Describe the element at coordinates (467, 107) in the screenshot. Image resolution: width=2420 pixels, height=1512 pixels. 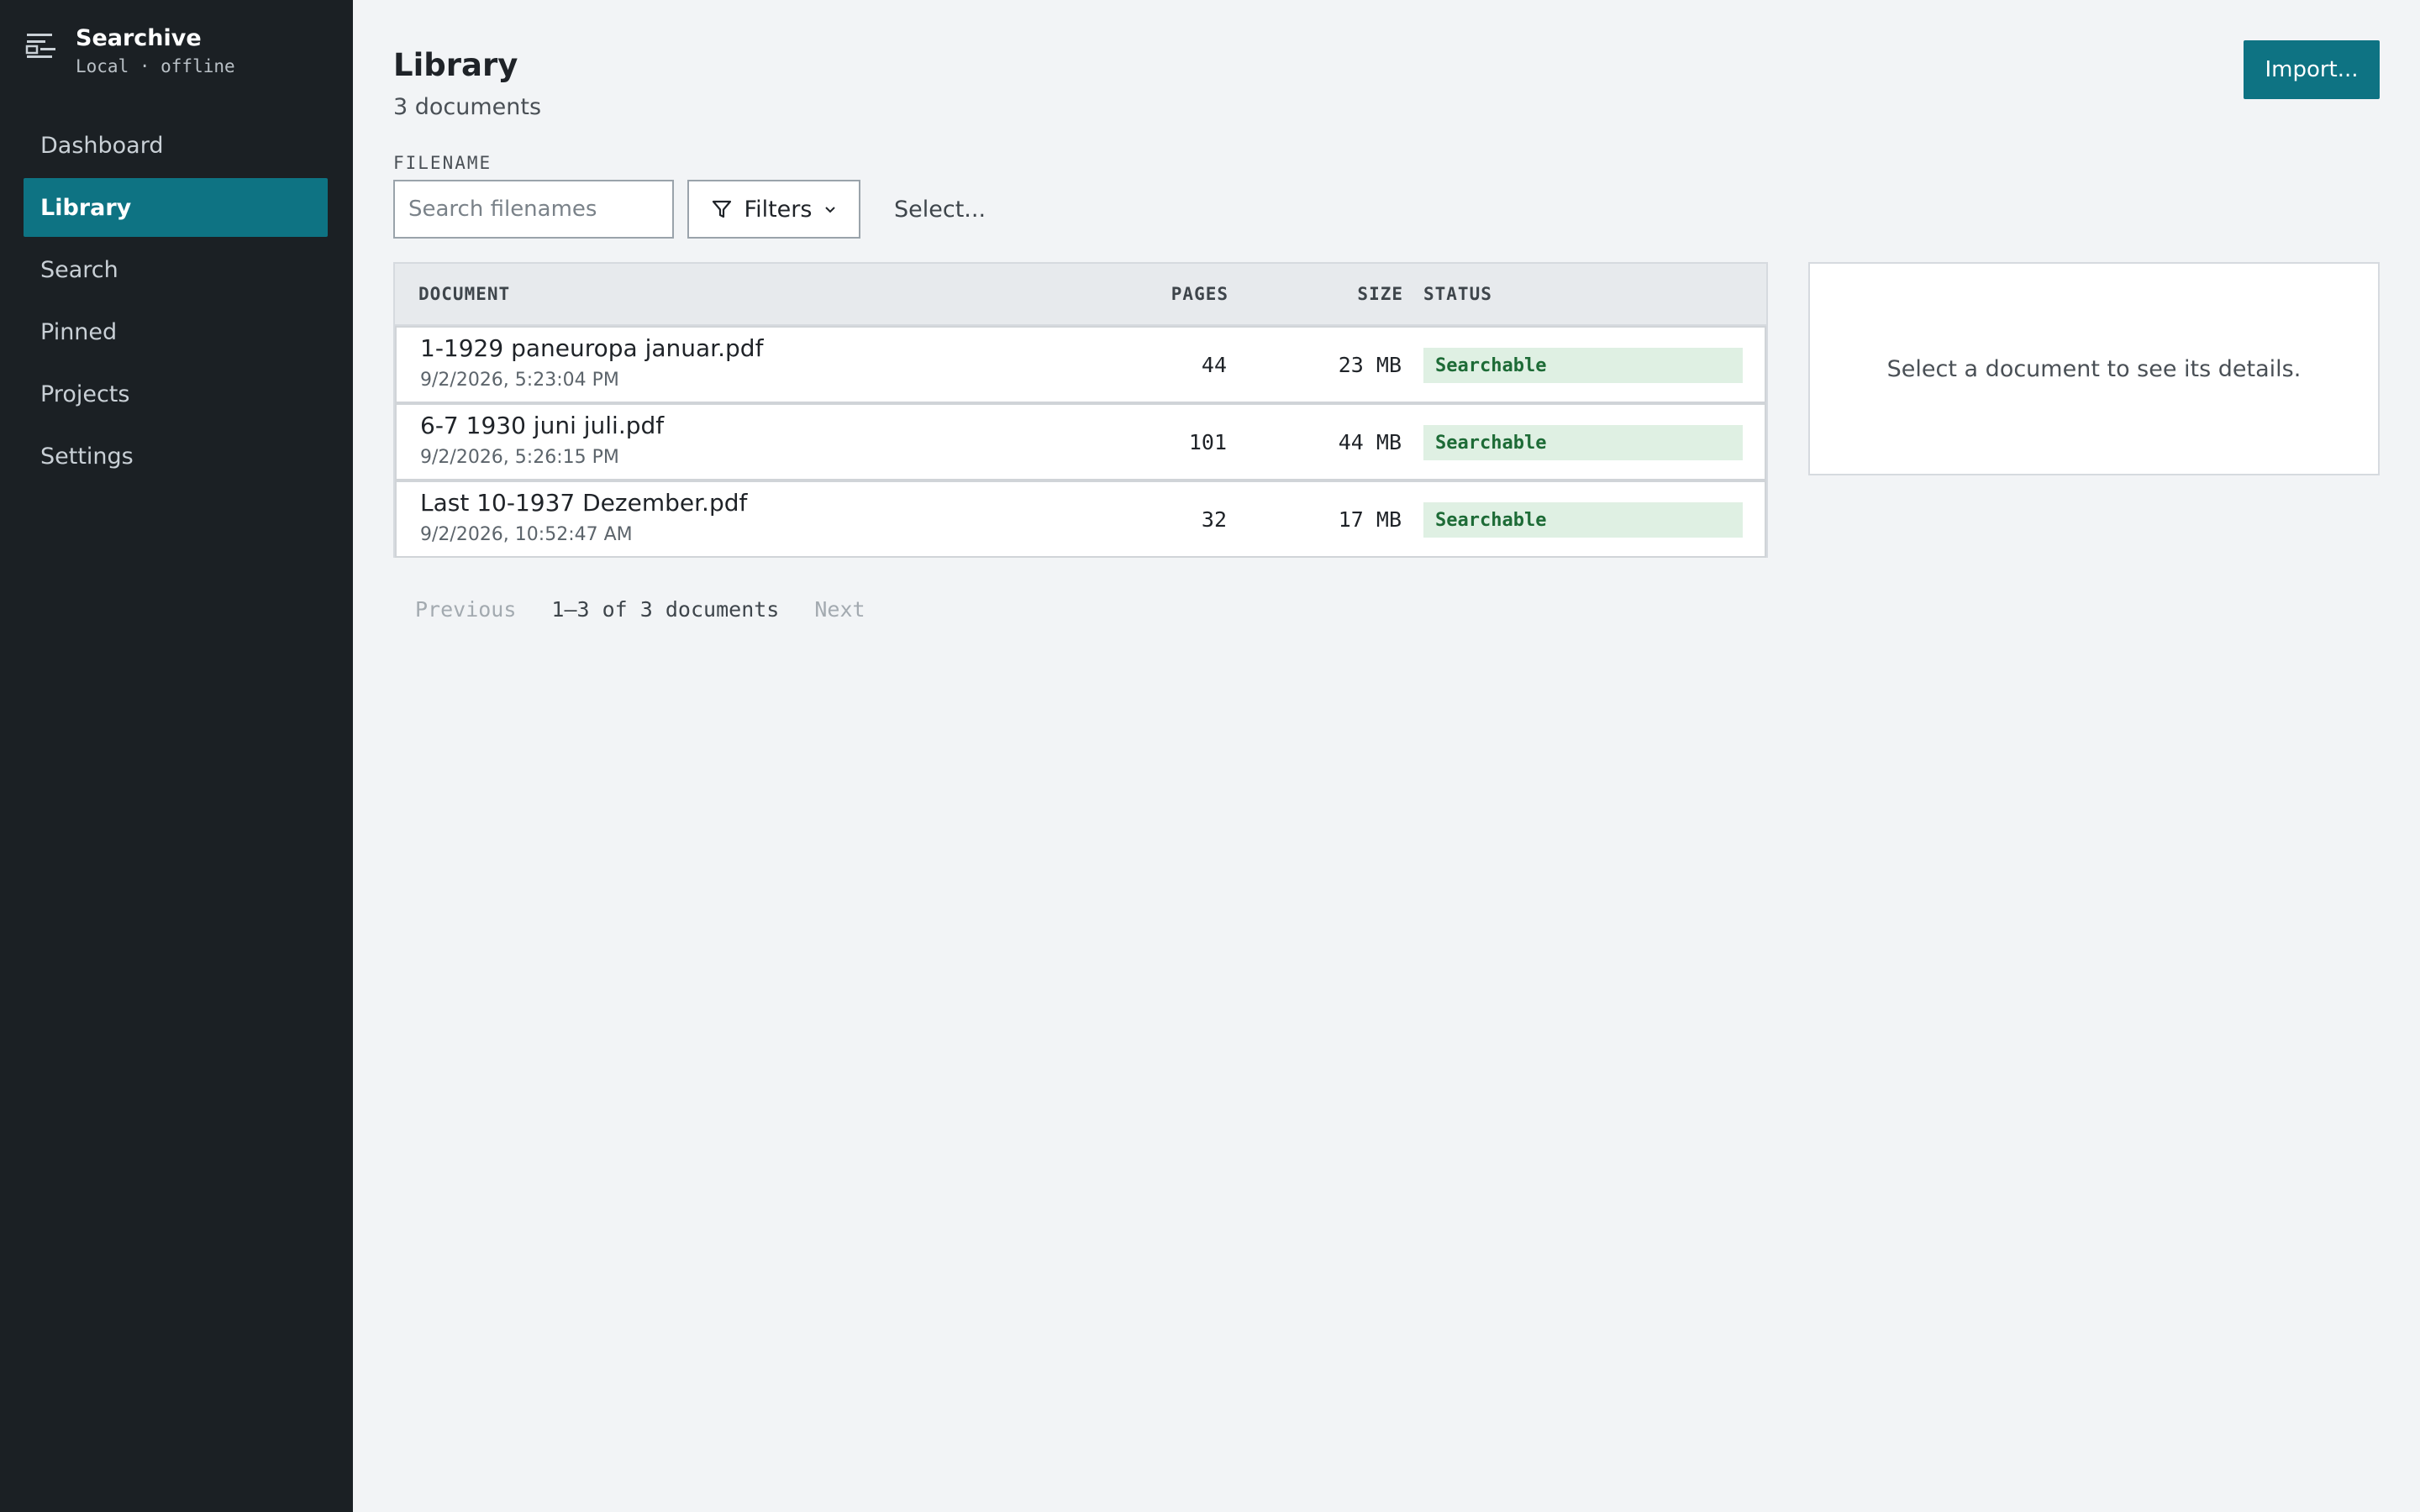
I see `document-count: 3 documents` at that location.